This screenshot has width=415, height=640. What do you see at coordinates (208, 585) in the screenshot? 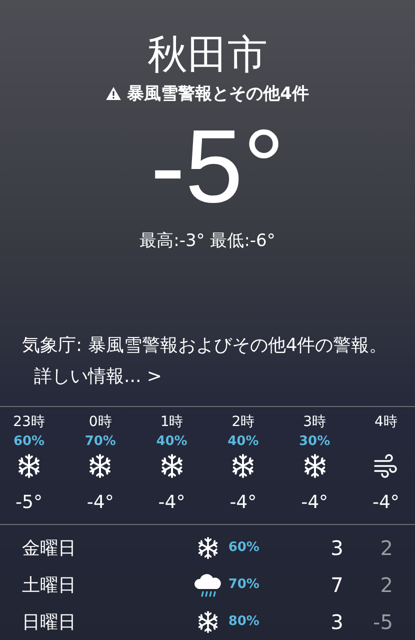
I see `rain-cloud-icon` at bounding box center [208, 585].